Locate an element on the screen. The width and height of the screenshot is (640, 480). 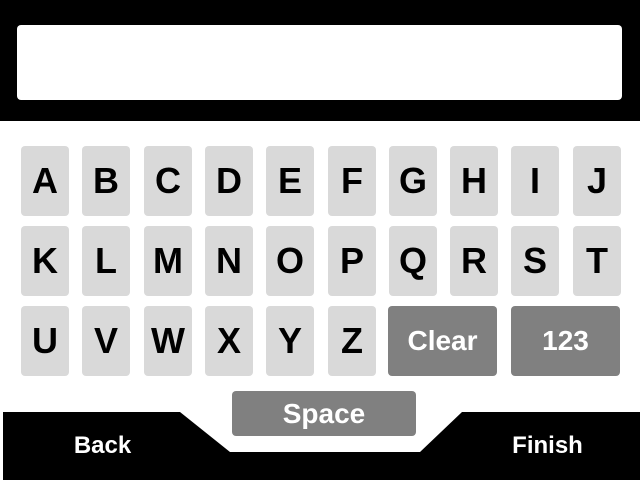
text-entry-field is located at coordinates (319, 62).